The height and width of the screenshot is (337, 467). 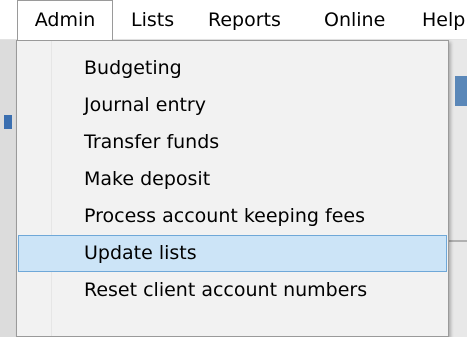 I want to click on menu-help: Help, so click(x=444, y=20).